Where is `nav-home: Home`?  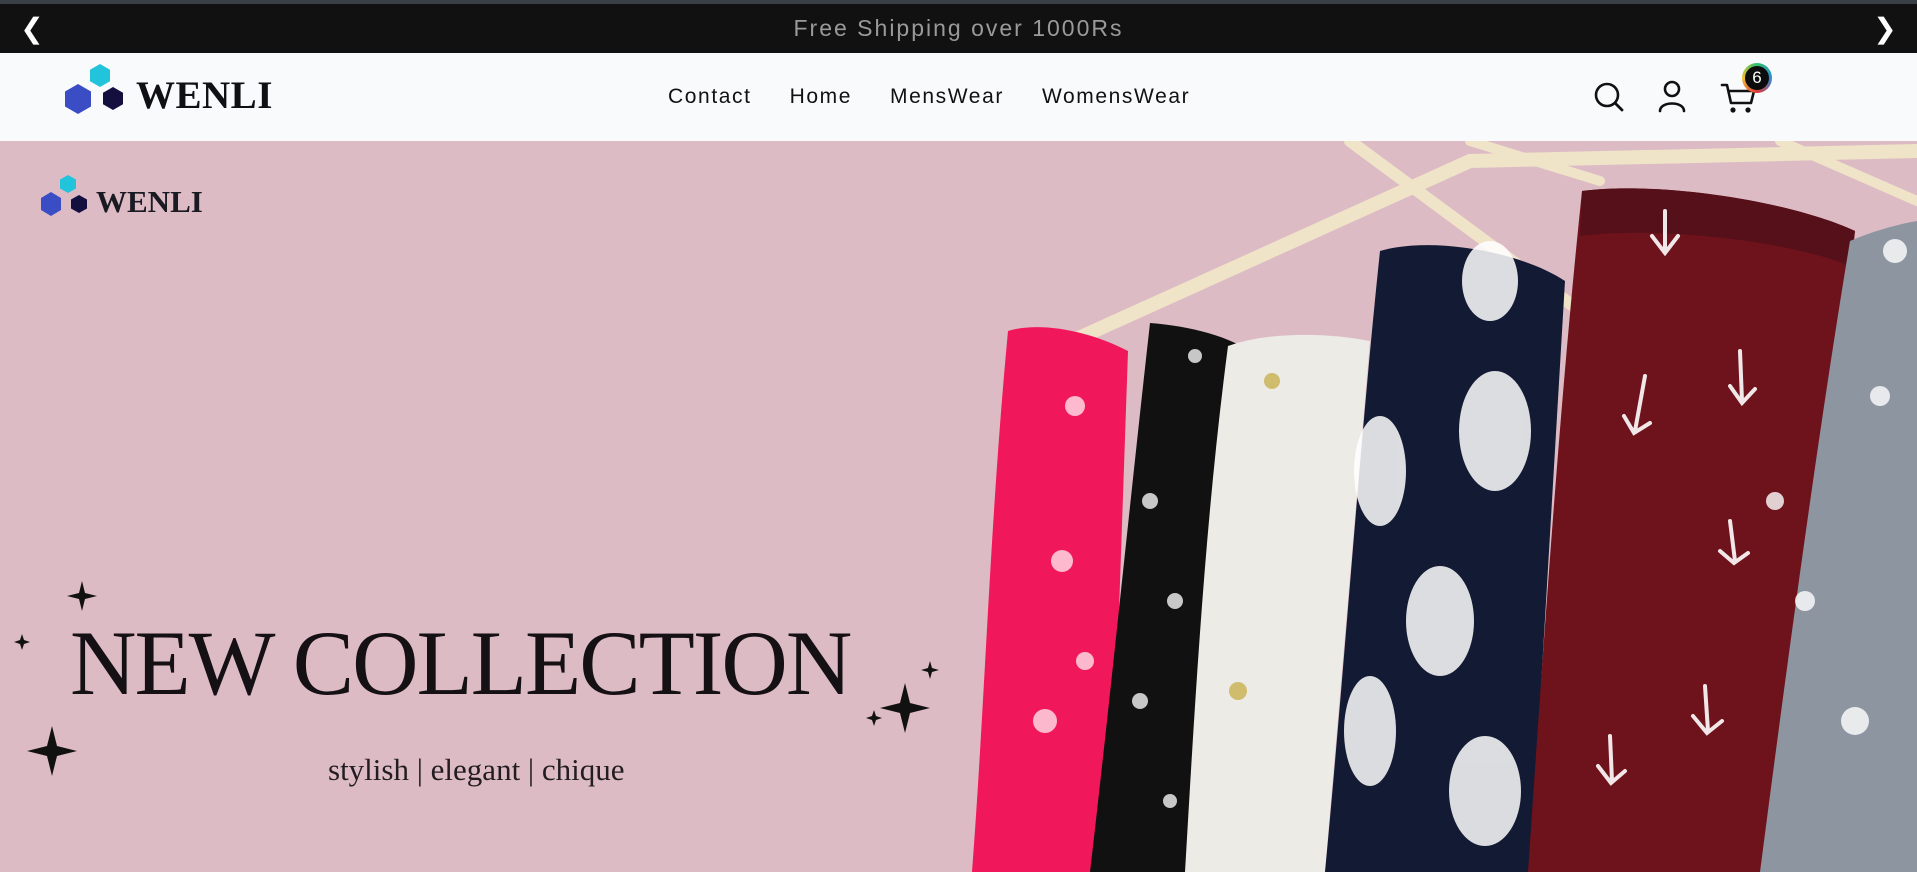 nav-home: Home is located at coordinates (821, 97).